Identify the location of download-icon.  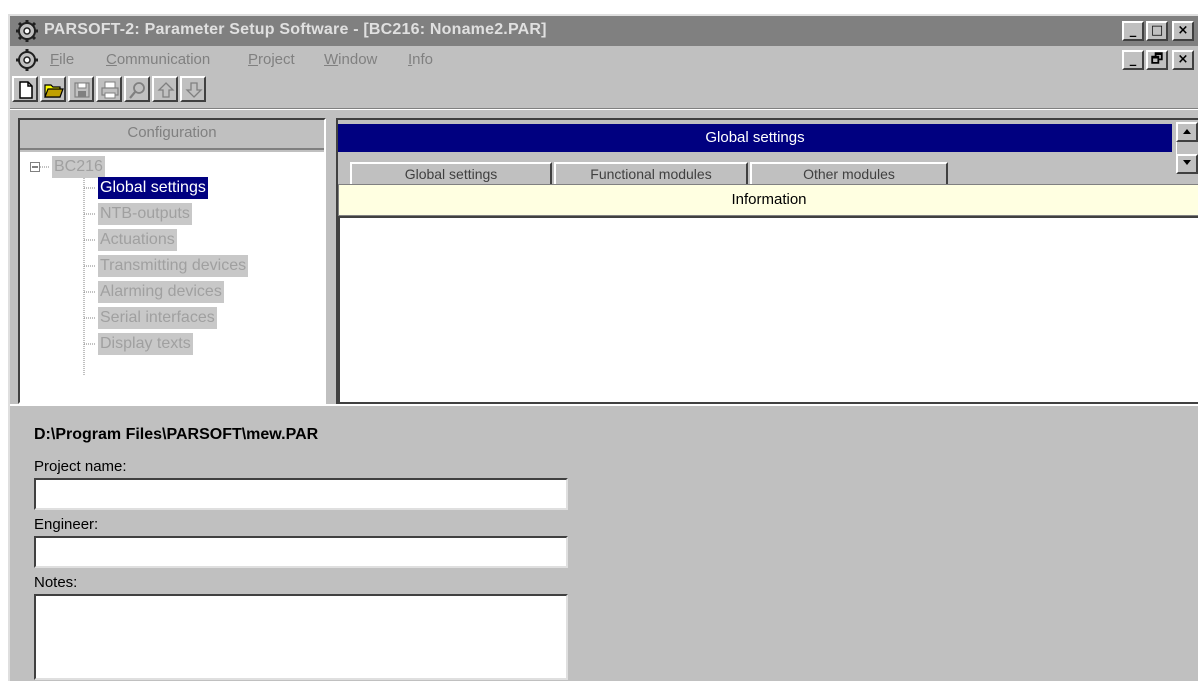
(194, 90).